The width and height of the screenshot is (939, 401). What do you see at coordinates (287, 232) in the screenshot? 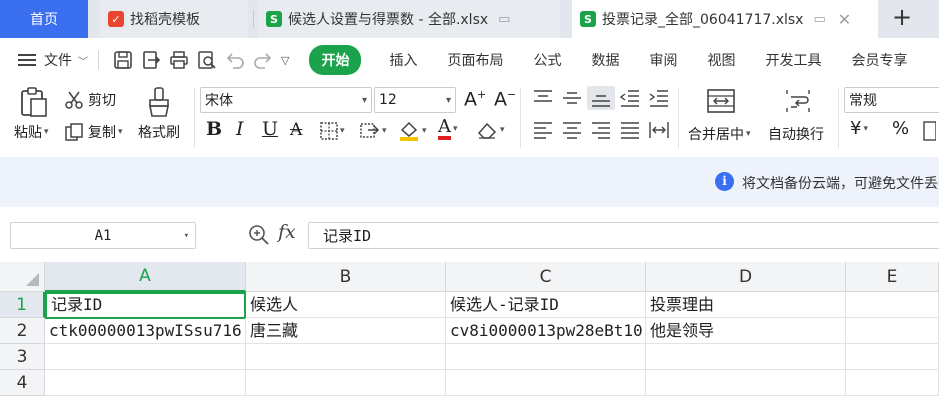
I see `insert-function-button: fx` at bounding box center [287, 232].